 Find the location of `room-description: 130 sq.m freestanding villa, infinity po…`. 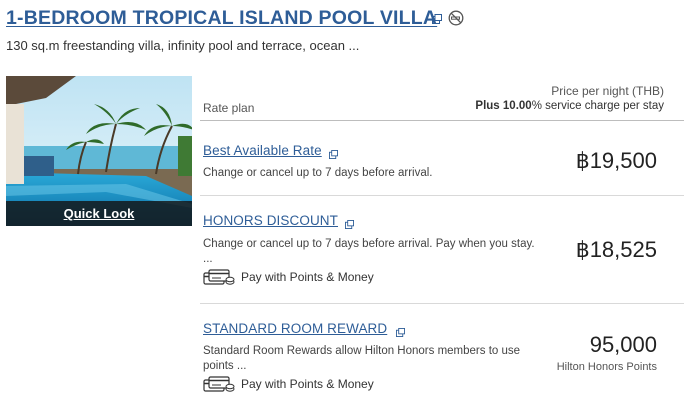

room-description: 130 sq.m freestanding villa, infinity po… is located at coordinates (183, 45).